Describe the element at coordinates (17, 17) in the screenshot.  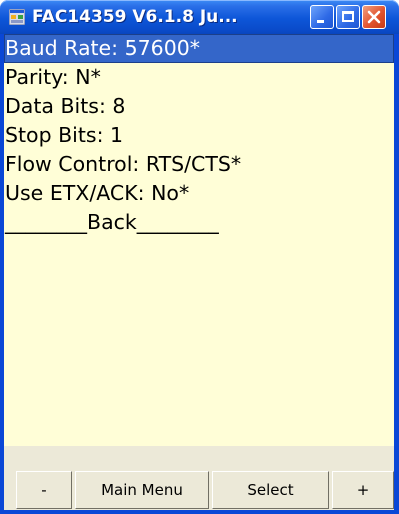
I see `app-icon` at that location.